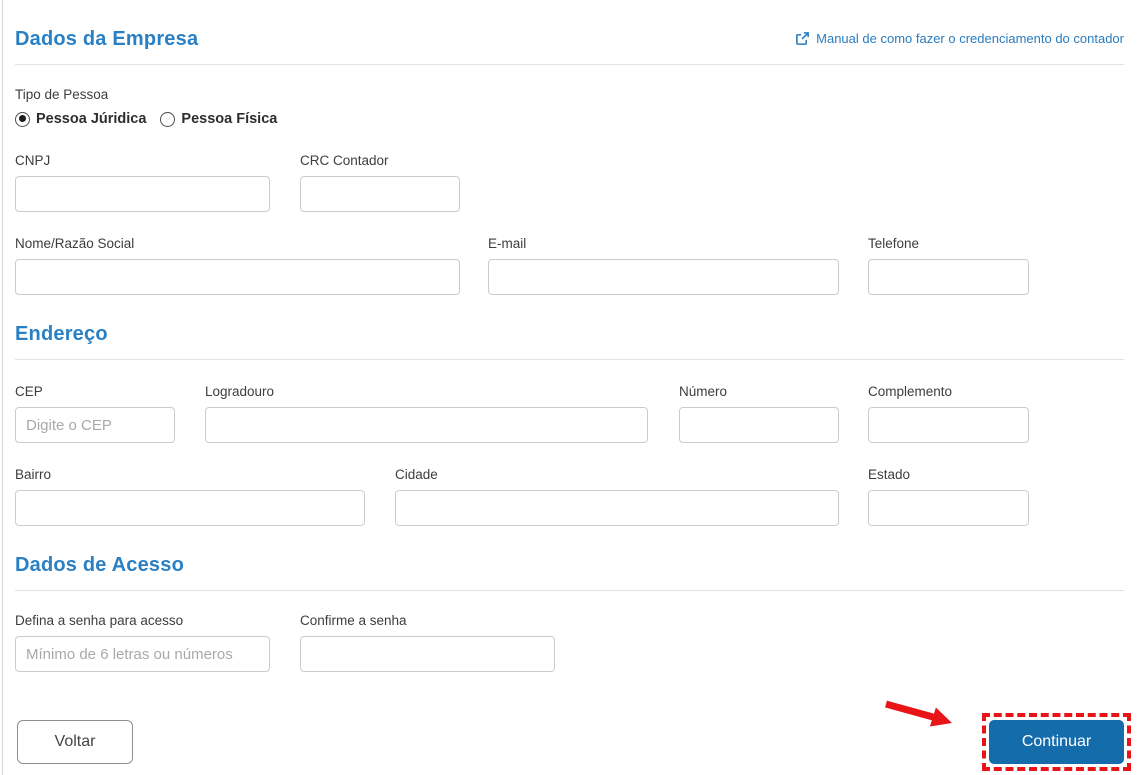  What do you see at coordinates (426, 425) in the screenshot?
I see `logradouro-input` at bounding box center [426, 425].